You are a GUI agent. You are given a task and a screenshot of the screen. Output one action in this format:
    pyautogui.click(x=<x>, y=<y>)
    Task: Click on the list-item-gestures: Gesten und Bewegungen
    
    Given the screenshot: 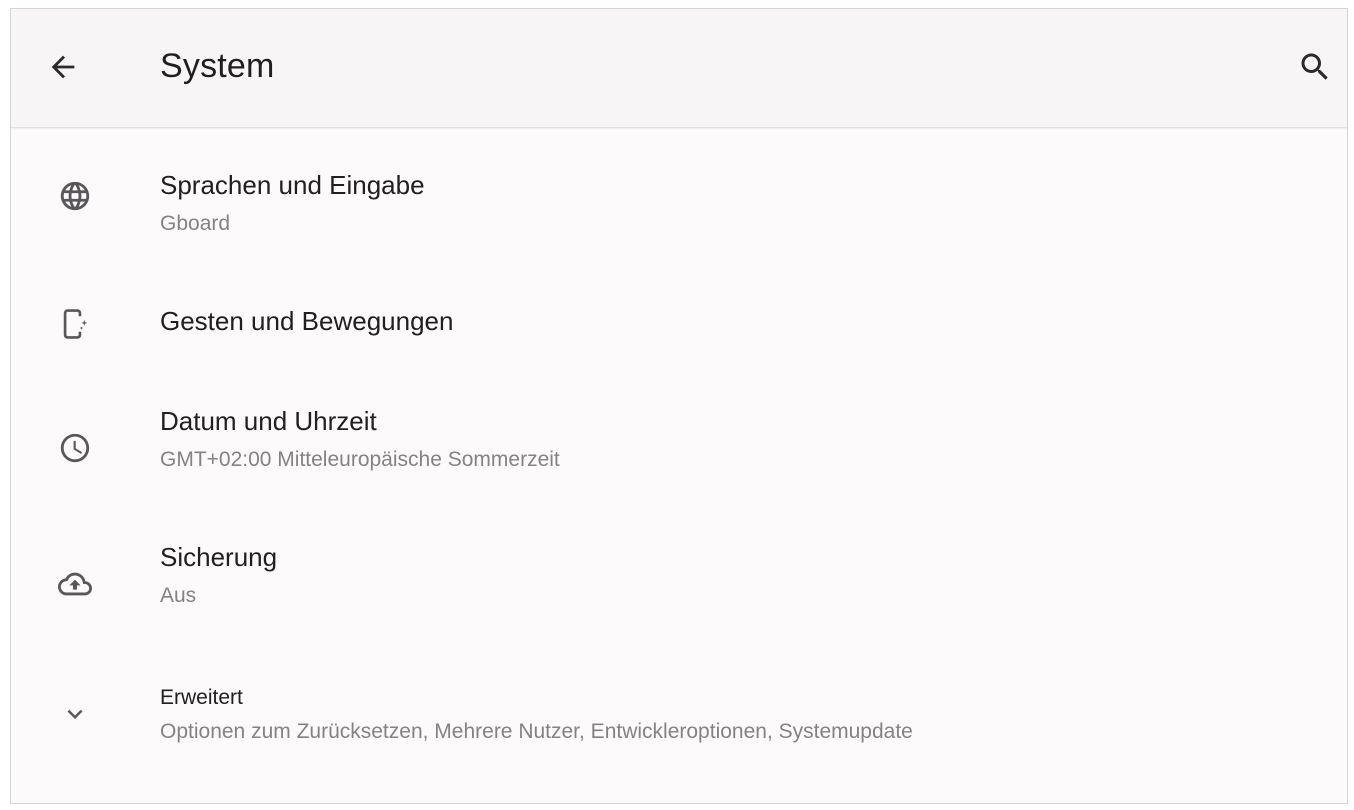 What is the action you would take?
    pyautogui.click(x=679, y=323)
    